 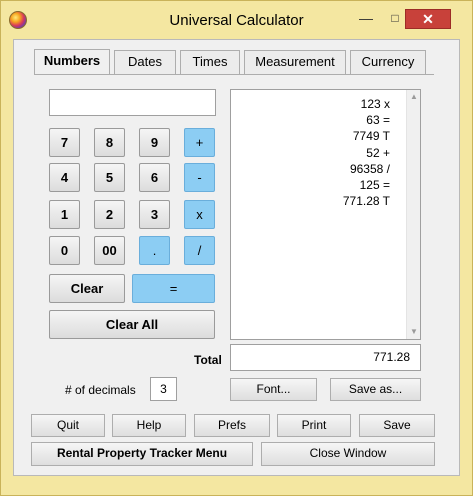 What do you see at coordinates (199, 250) in the screenshot?
I see `key-divide: /` at bounding box center [199, 250].